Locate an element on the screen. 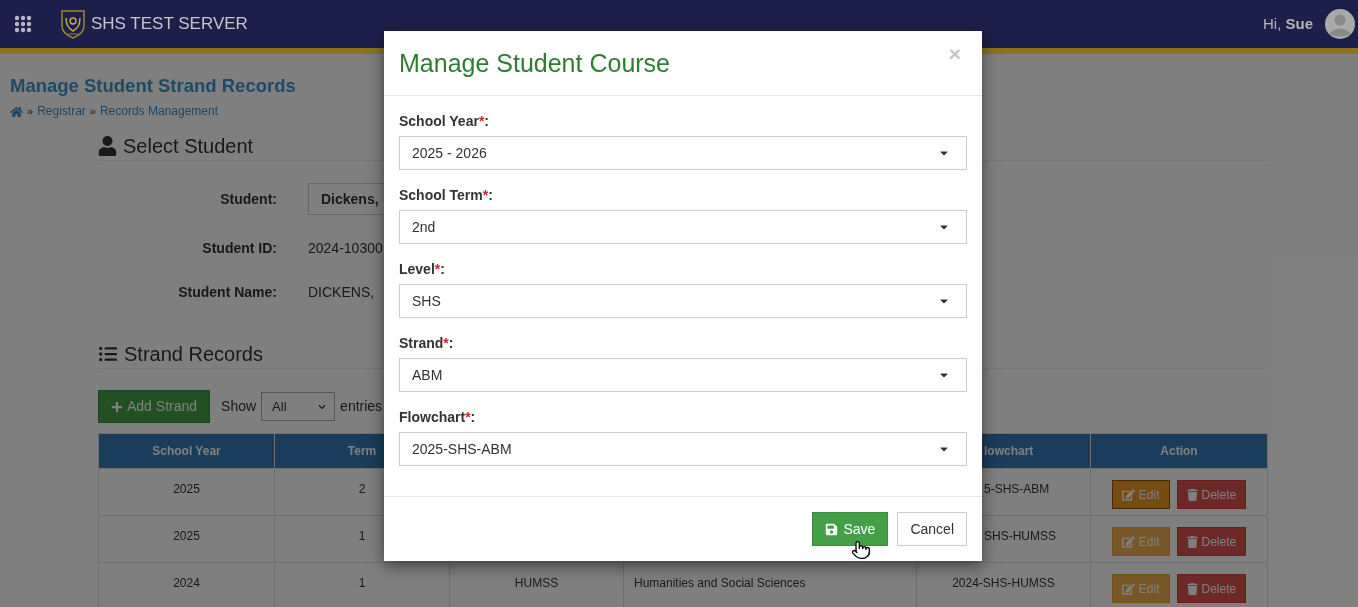 The image size is (1358, 607). entries-label: entries is located at coordinates (361, 406).